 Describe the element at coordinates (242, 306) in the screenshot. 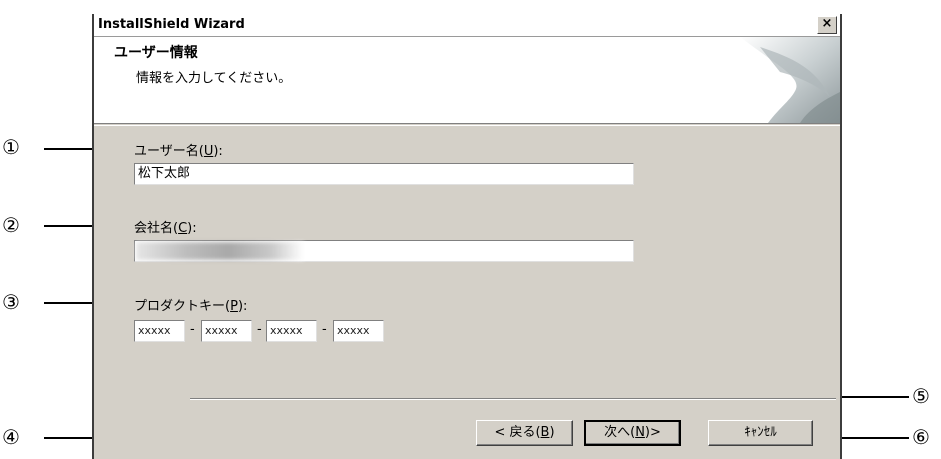

I see `product-key-accel-close: ):` at that location.